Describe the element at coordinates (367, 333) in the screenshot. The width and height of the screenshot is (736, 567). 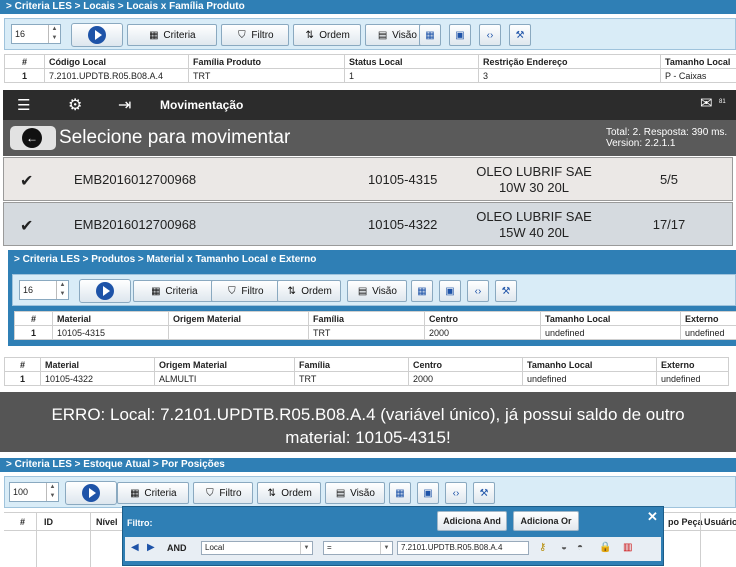
I see `table-cell: TRT` at that location.